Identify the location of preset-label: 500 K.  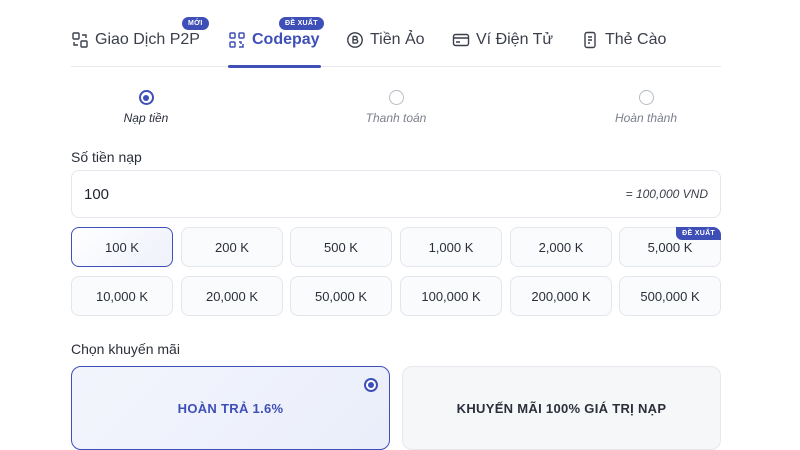
(341, 247).